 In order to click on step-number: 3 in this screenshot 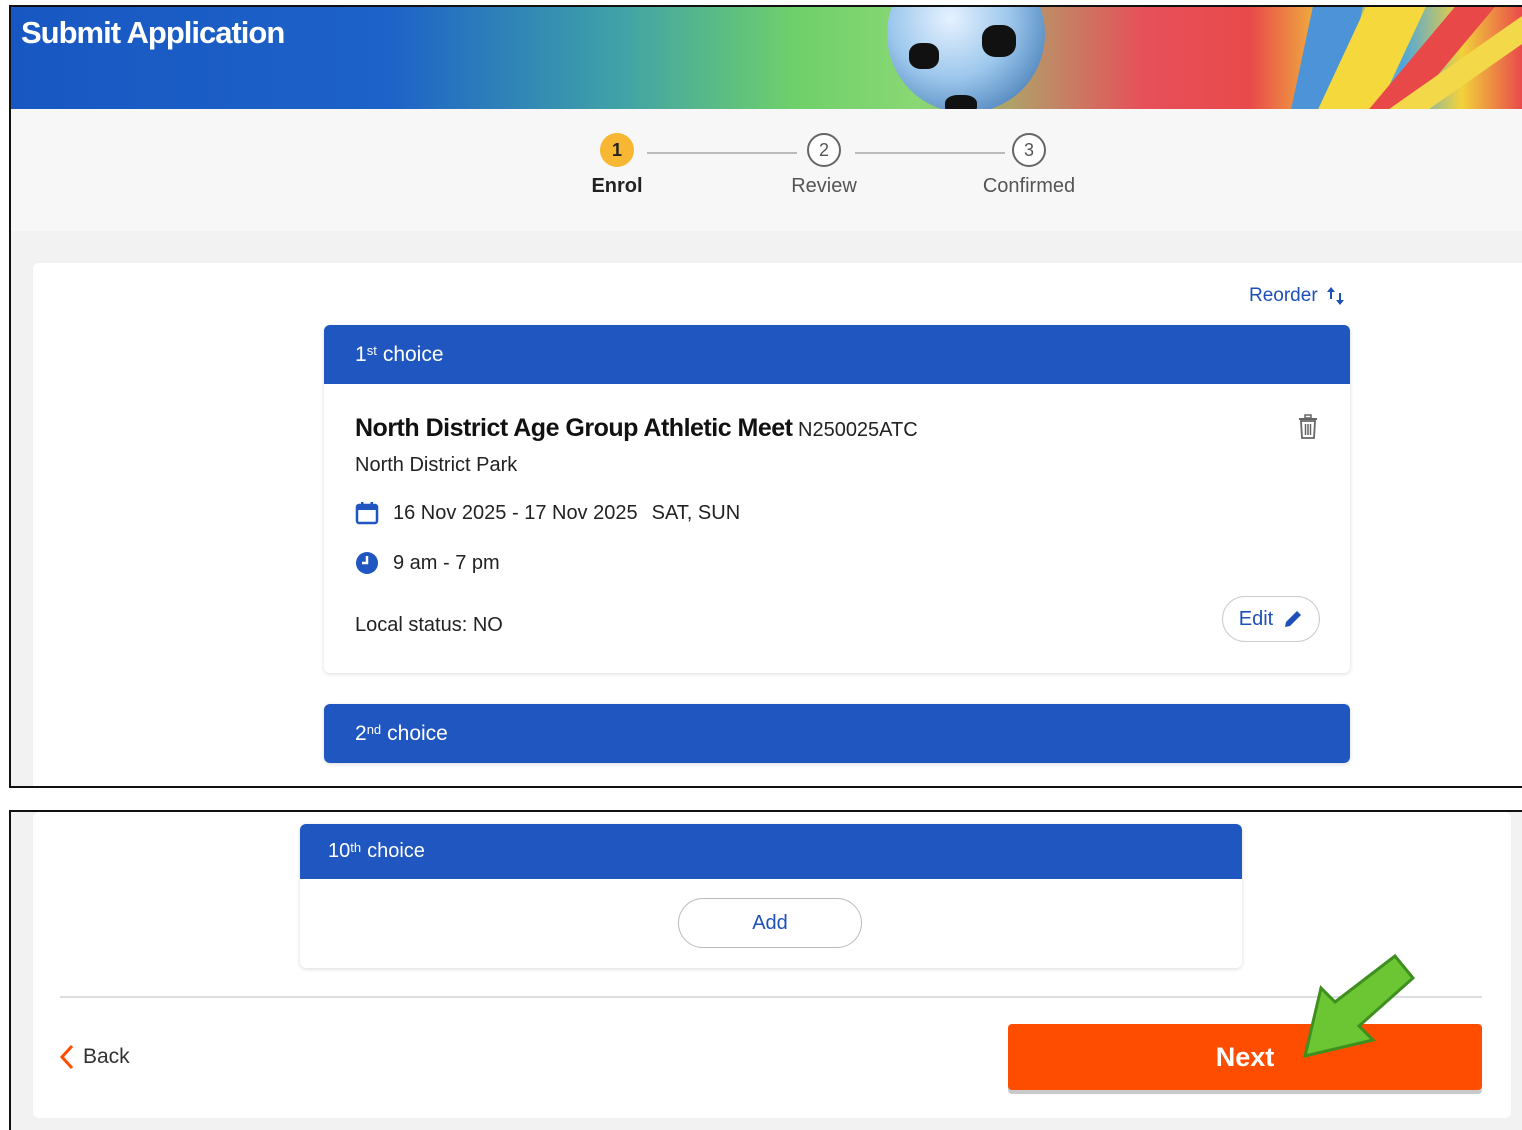, I will do `click(1029, 150)`.